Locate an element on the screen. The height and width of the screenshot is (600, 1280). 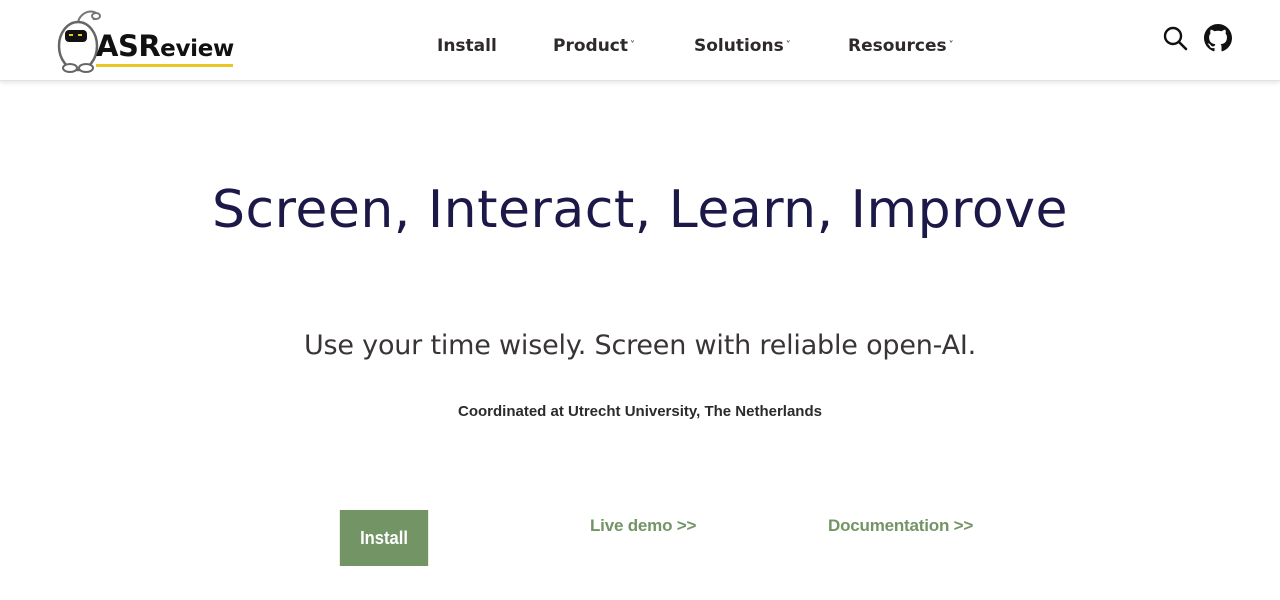
logo-underline is located at coordinates (164, 65).